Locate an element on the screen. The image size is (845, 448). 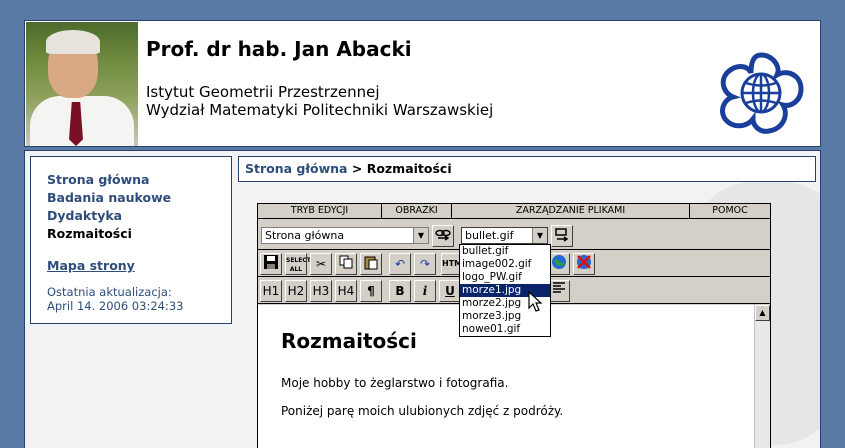
undo-icon: ↶ is located at coordinates (400, 264).